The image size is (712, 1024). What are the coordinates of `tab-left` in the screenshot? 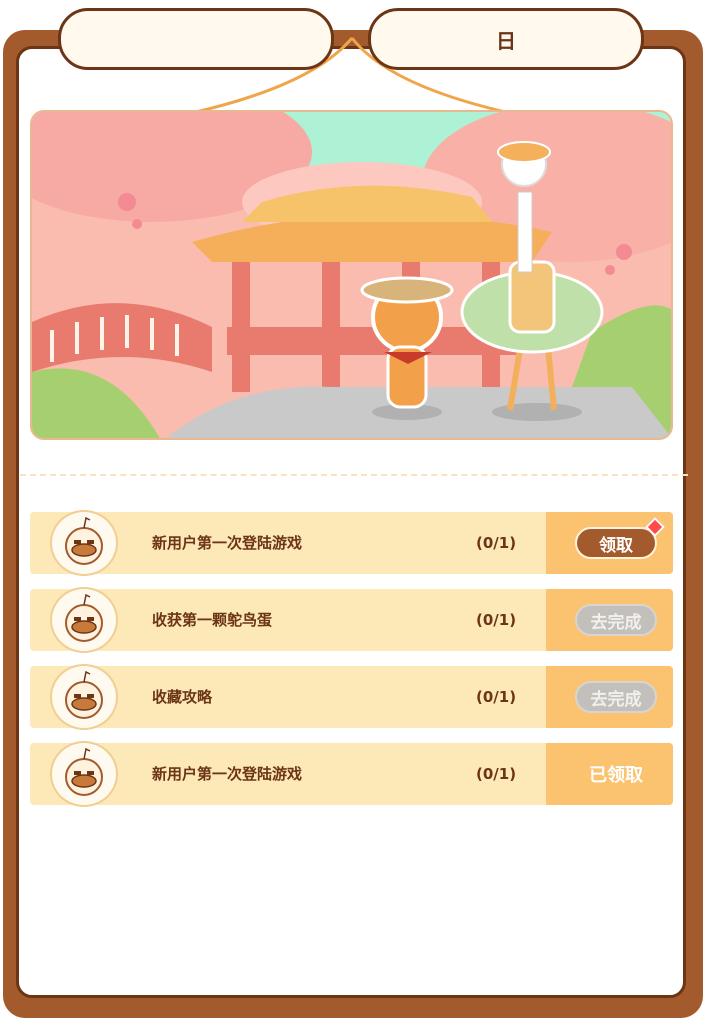 It's located at (196, 39).